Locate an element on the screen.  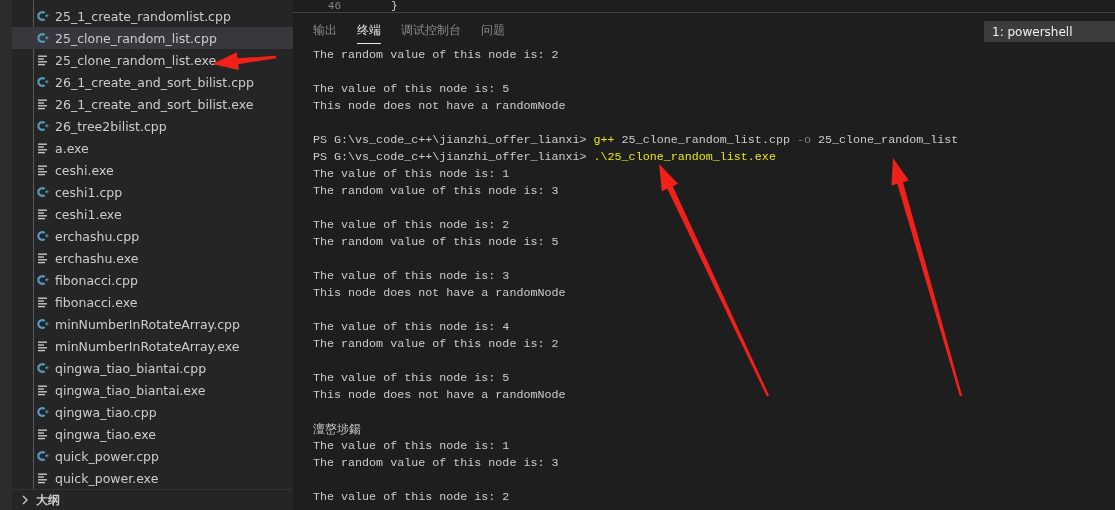
file-item: 25_clone_random_list.exe is located at coordinates (152, 60).